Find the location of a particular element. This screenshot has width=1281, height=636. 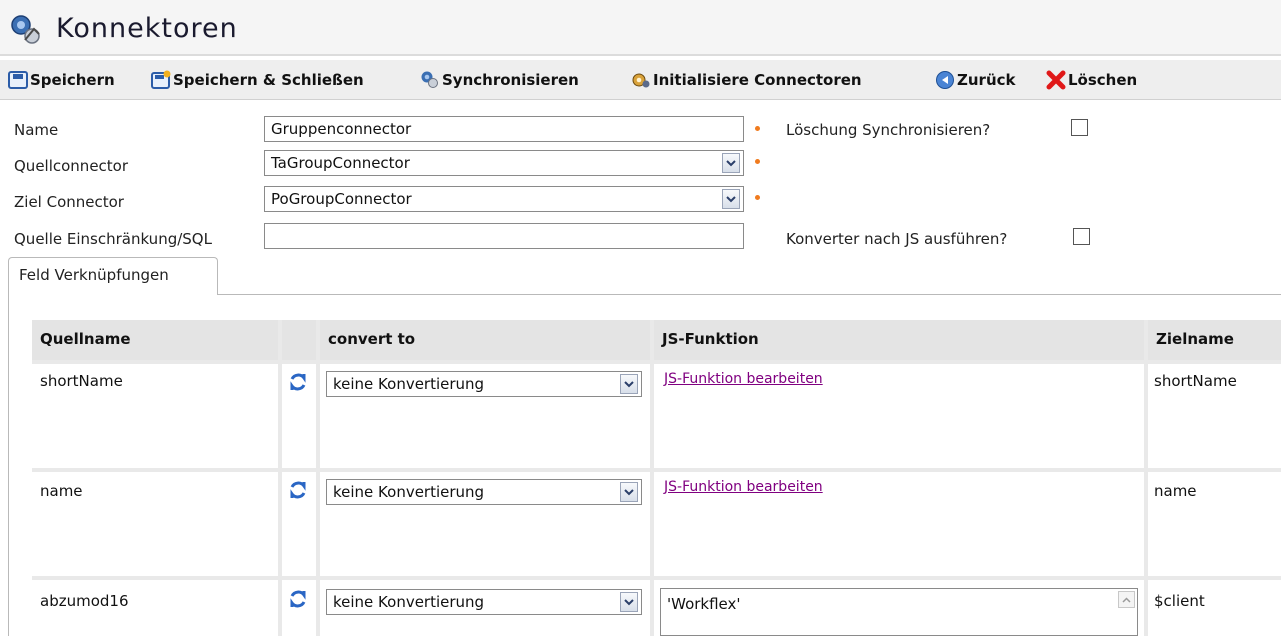

run-converter-label: Konverter nach JS ausführen? is located at coordinates (897, 239).